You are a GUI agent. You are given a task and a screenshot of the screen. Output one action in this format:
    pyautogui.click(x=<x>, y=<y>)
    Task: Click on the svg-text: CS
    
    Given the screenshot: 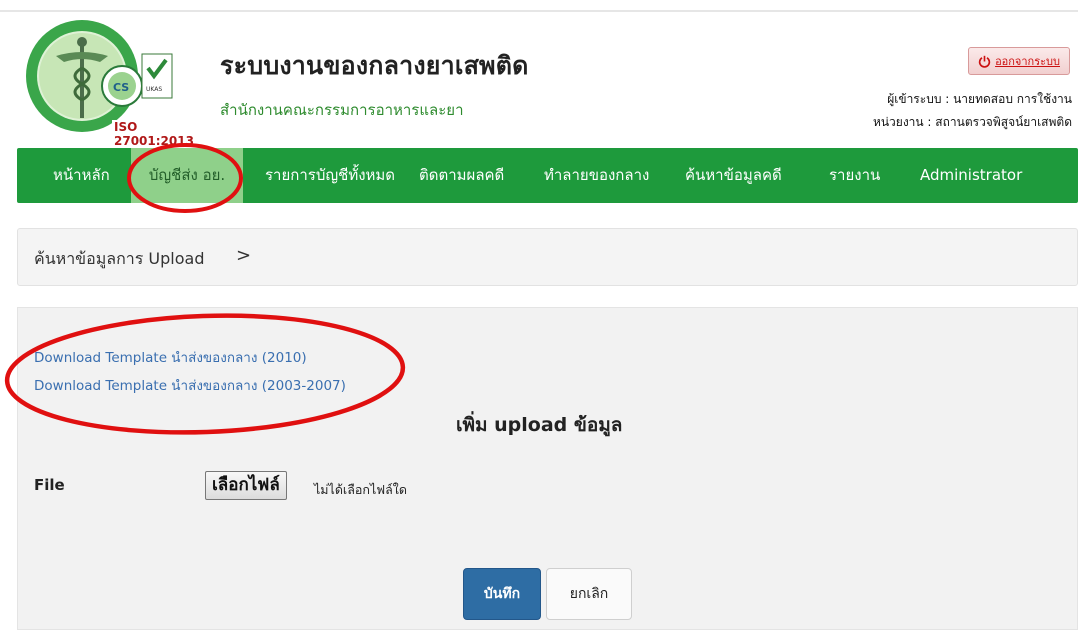 What is the action you would take?
    pyautogui.click(x=121, y=87)
    